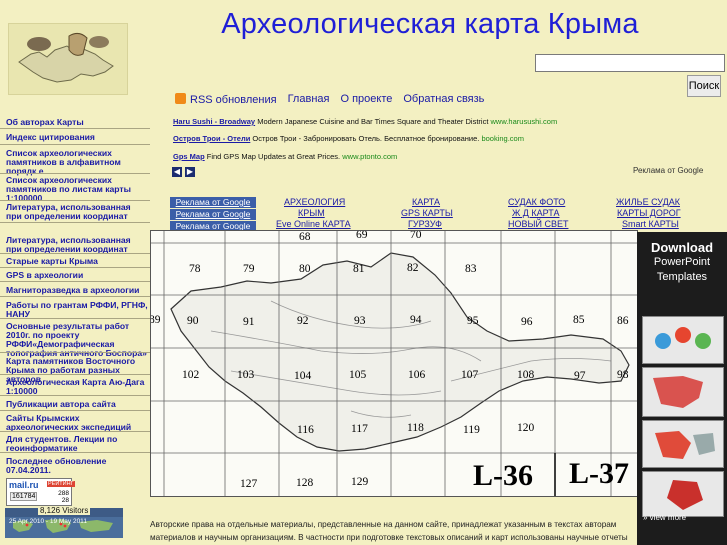 This screenshot has height=545, width=727. What do you see at coordinates (357, 375) in the screenshot?
I see `map-cell: 105` at bounding box center [357, 375].